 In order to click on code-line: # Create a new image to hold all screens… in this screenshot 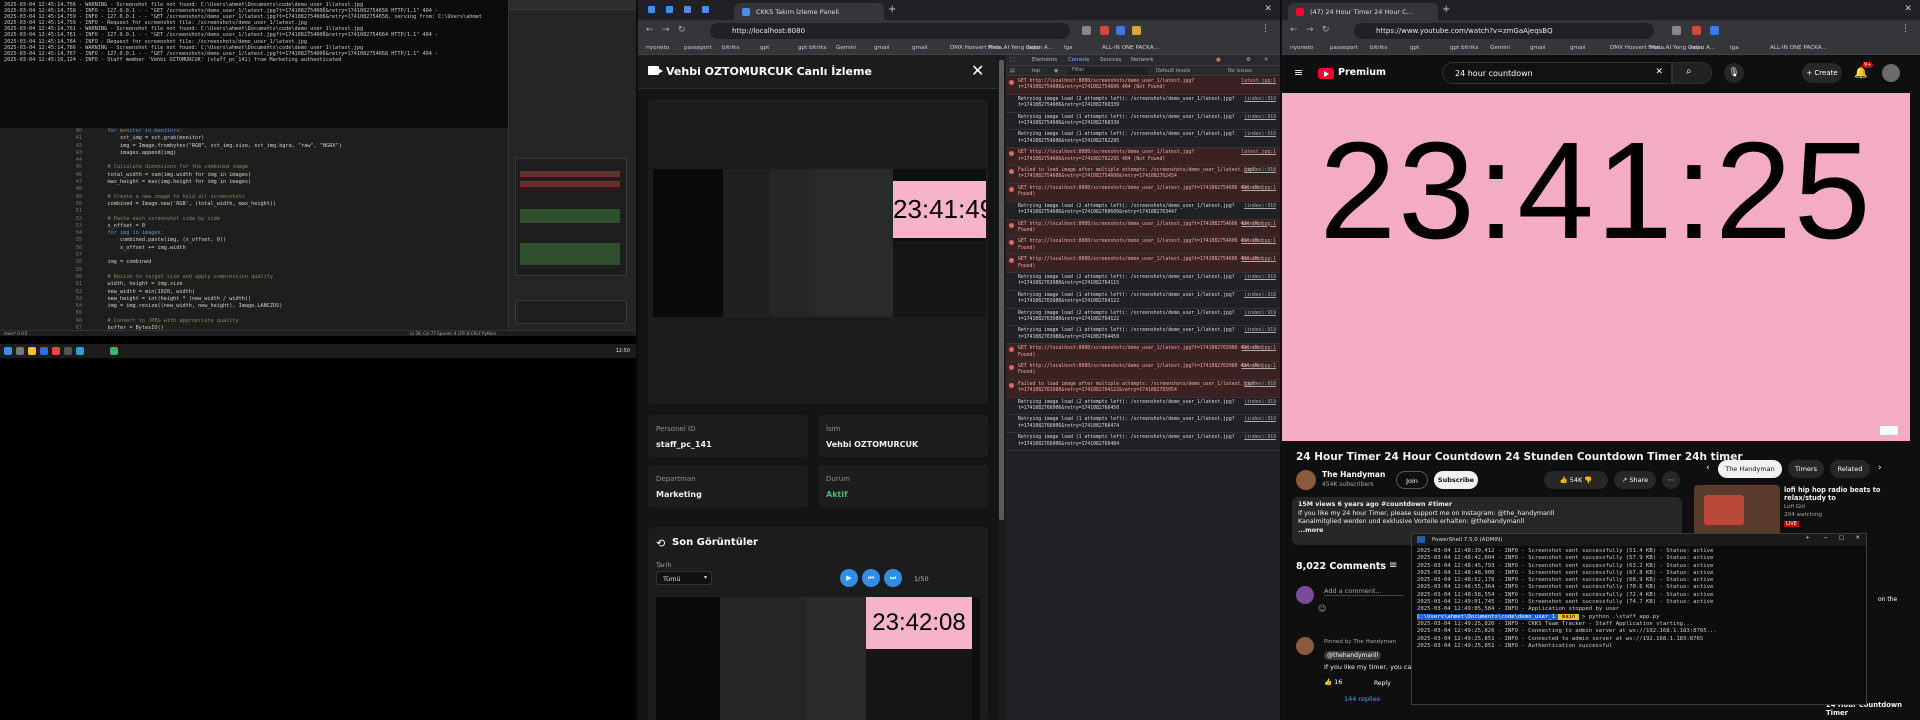, I will do `click(300, 197)`.